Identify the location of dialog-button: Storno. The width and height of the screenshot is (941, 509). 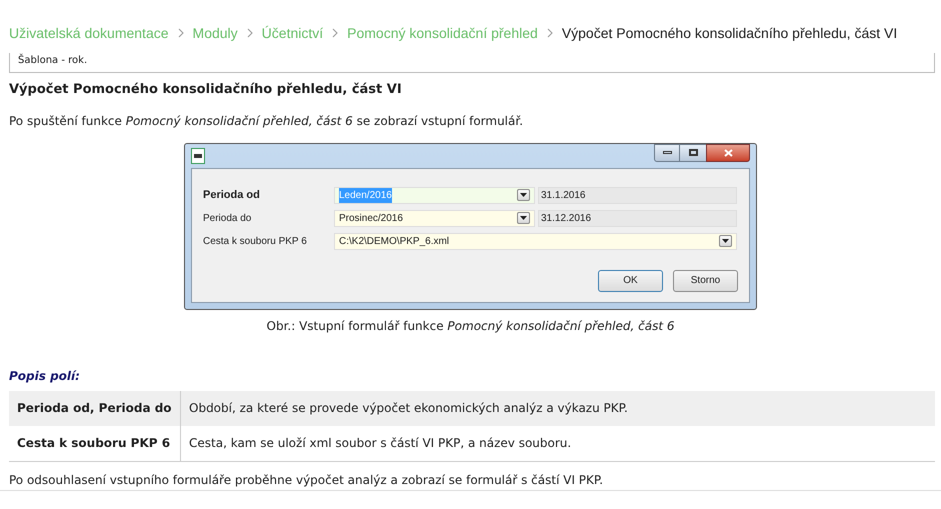
(705, 281).